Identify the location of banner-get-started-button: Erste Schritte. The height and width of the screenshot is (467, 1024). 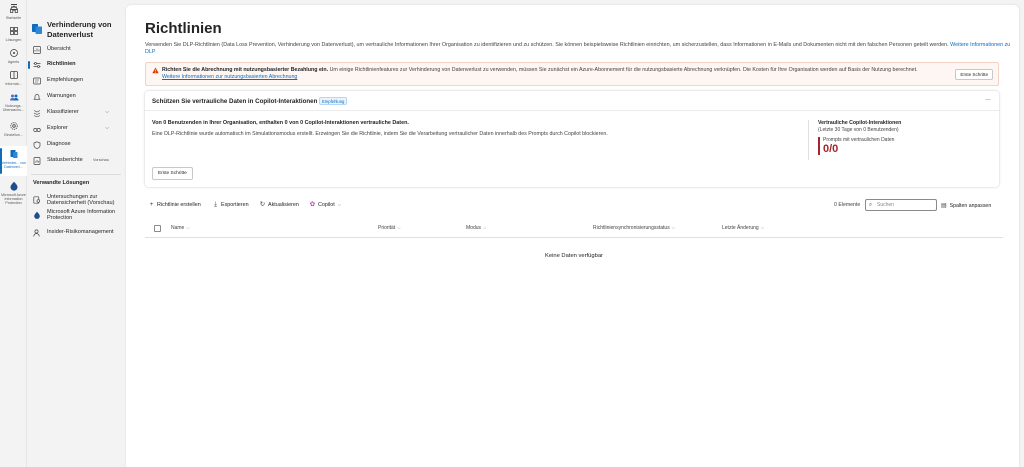
(974, 74).